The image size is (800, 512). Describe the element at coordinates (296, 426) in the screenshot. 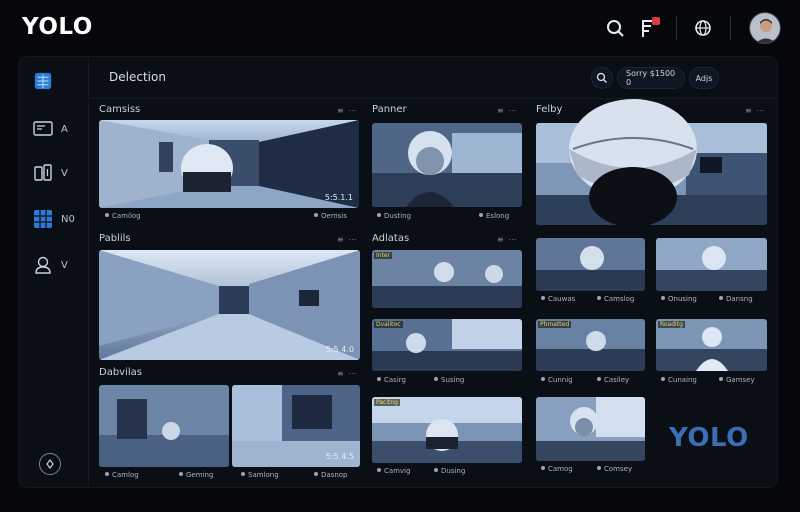

I see `camera-feed: 5:5.4.5` at that location.